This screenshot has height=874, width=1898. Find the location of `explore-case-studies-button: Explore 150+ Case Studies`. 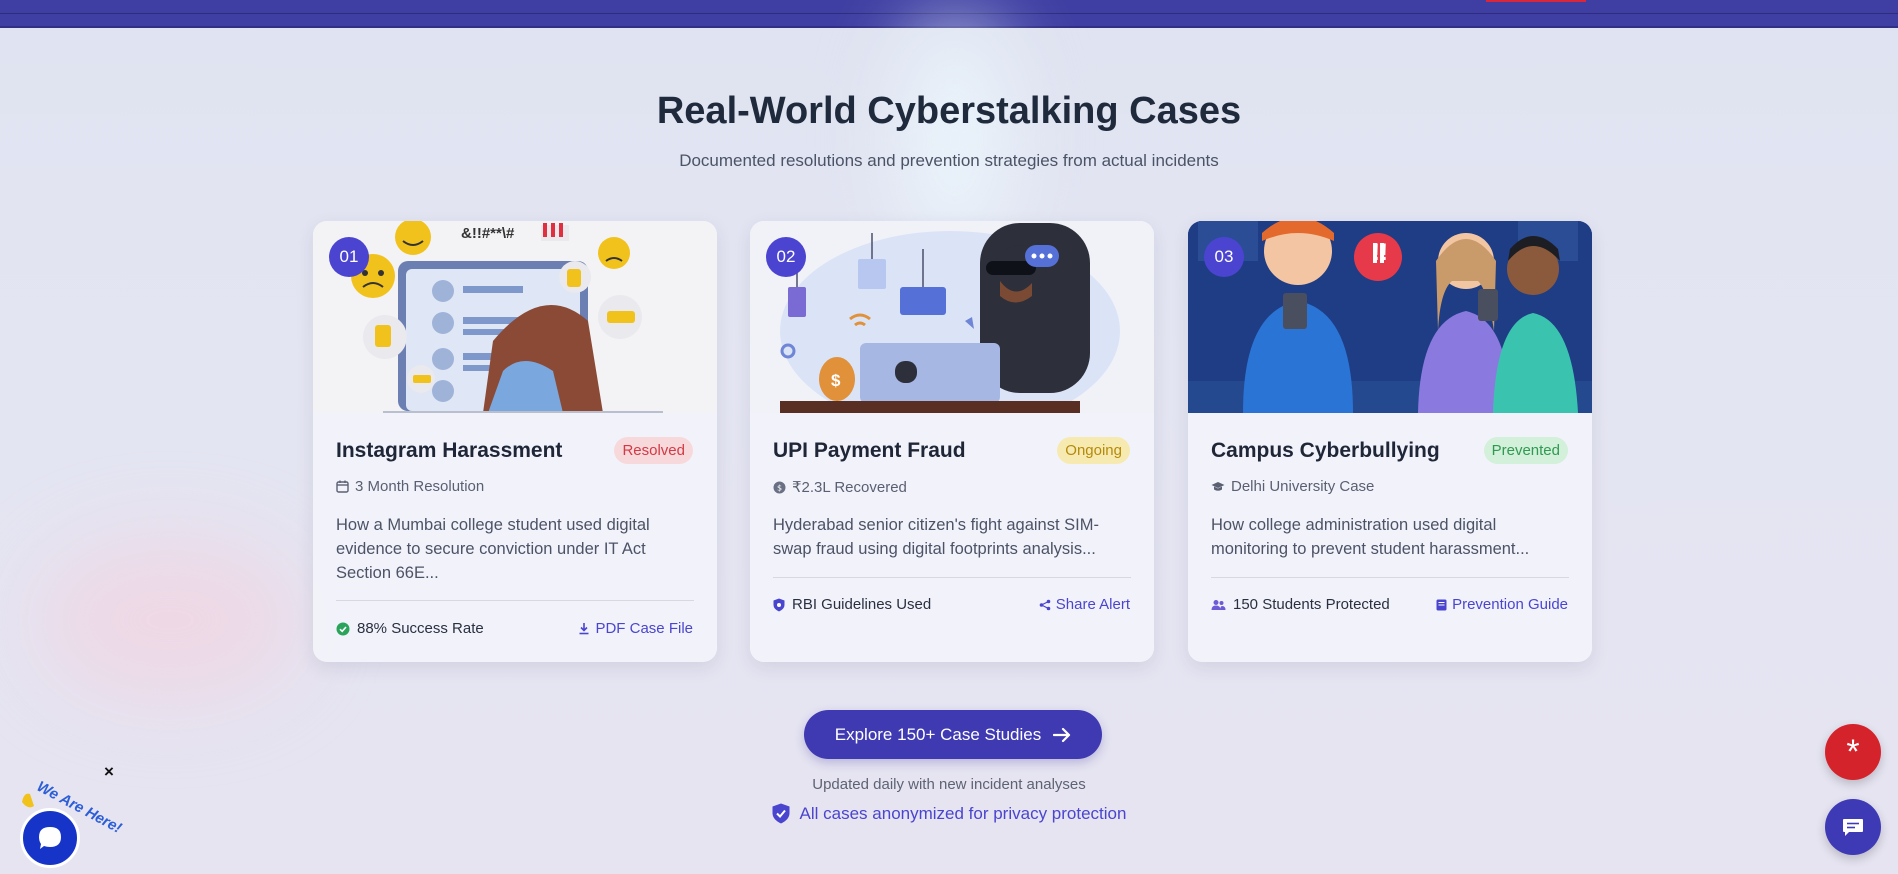

explore-case-studies-button: Explore 150+ Case Studies is located at coordinates (953, 734).